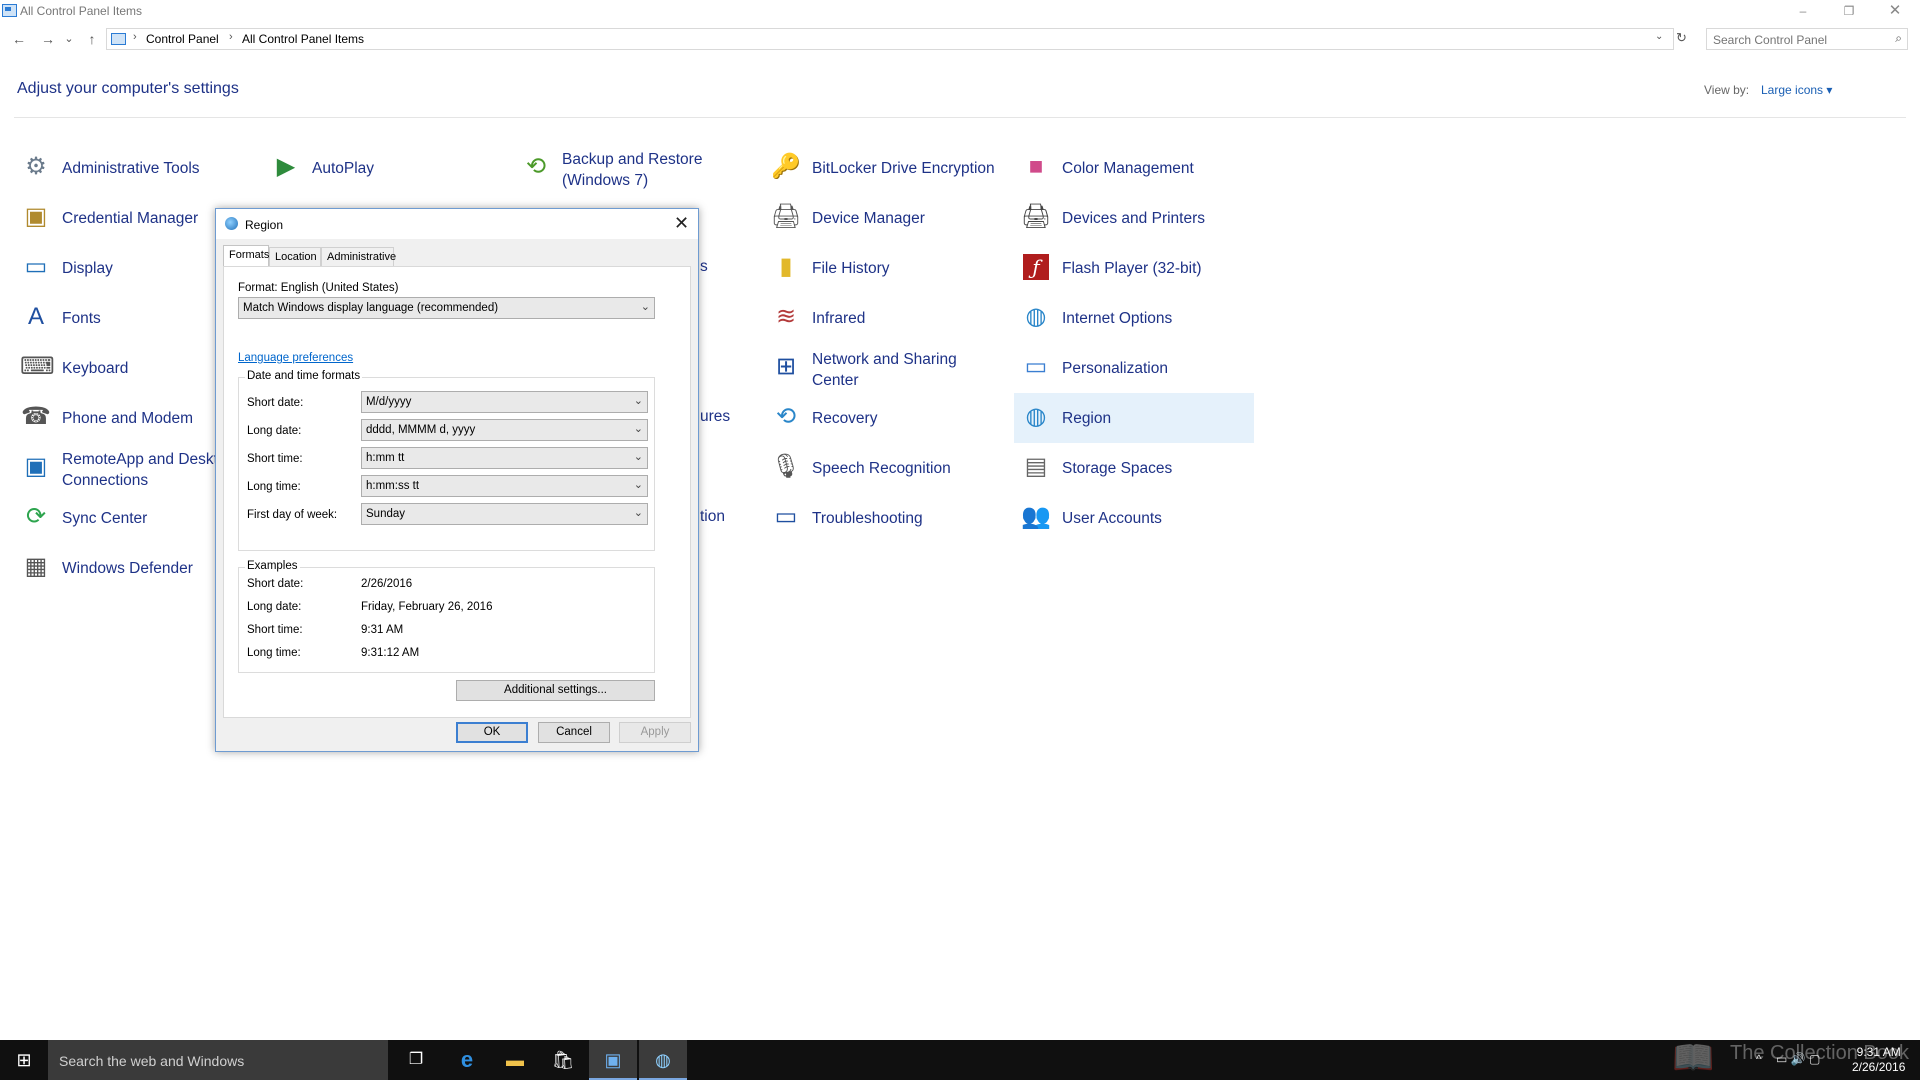  I want to click on item-label: Administrative Tools, so click(131, 168).